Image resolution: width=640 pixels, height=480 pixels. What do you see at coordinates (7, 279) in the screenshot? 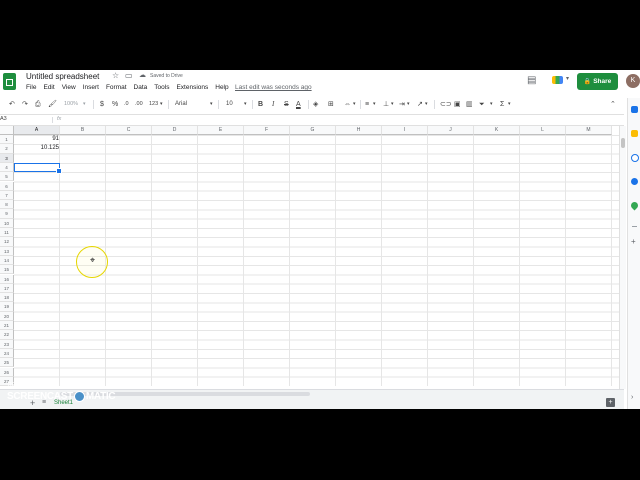
I see `row-header-16: 16` at bounding box center [7, 279].